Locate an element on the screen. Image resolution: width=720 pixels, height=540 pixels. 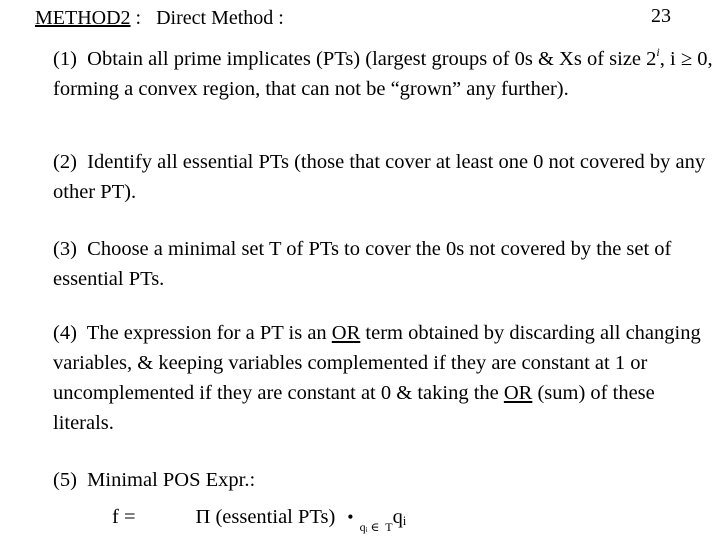
step-text: Minimal POS Expr.: is located at coordinates (171, 480).